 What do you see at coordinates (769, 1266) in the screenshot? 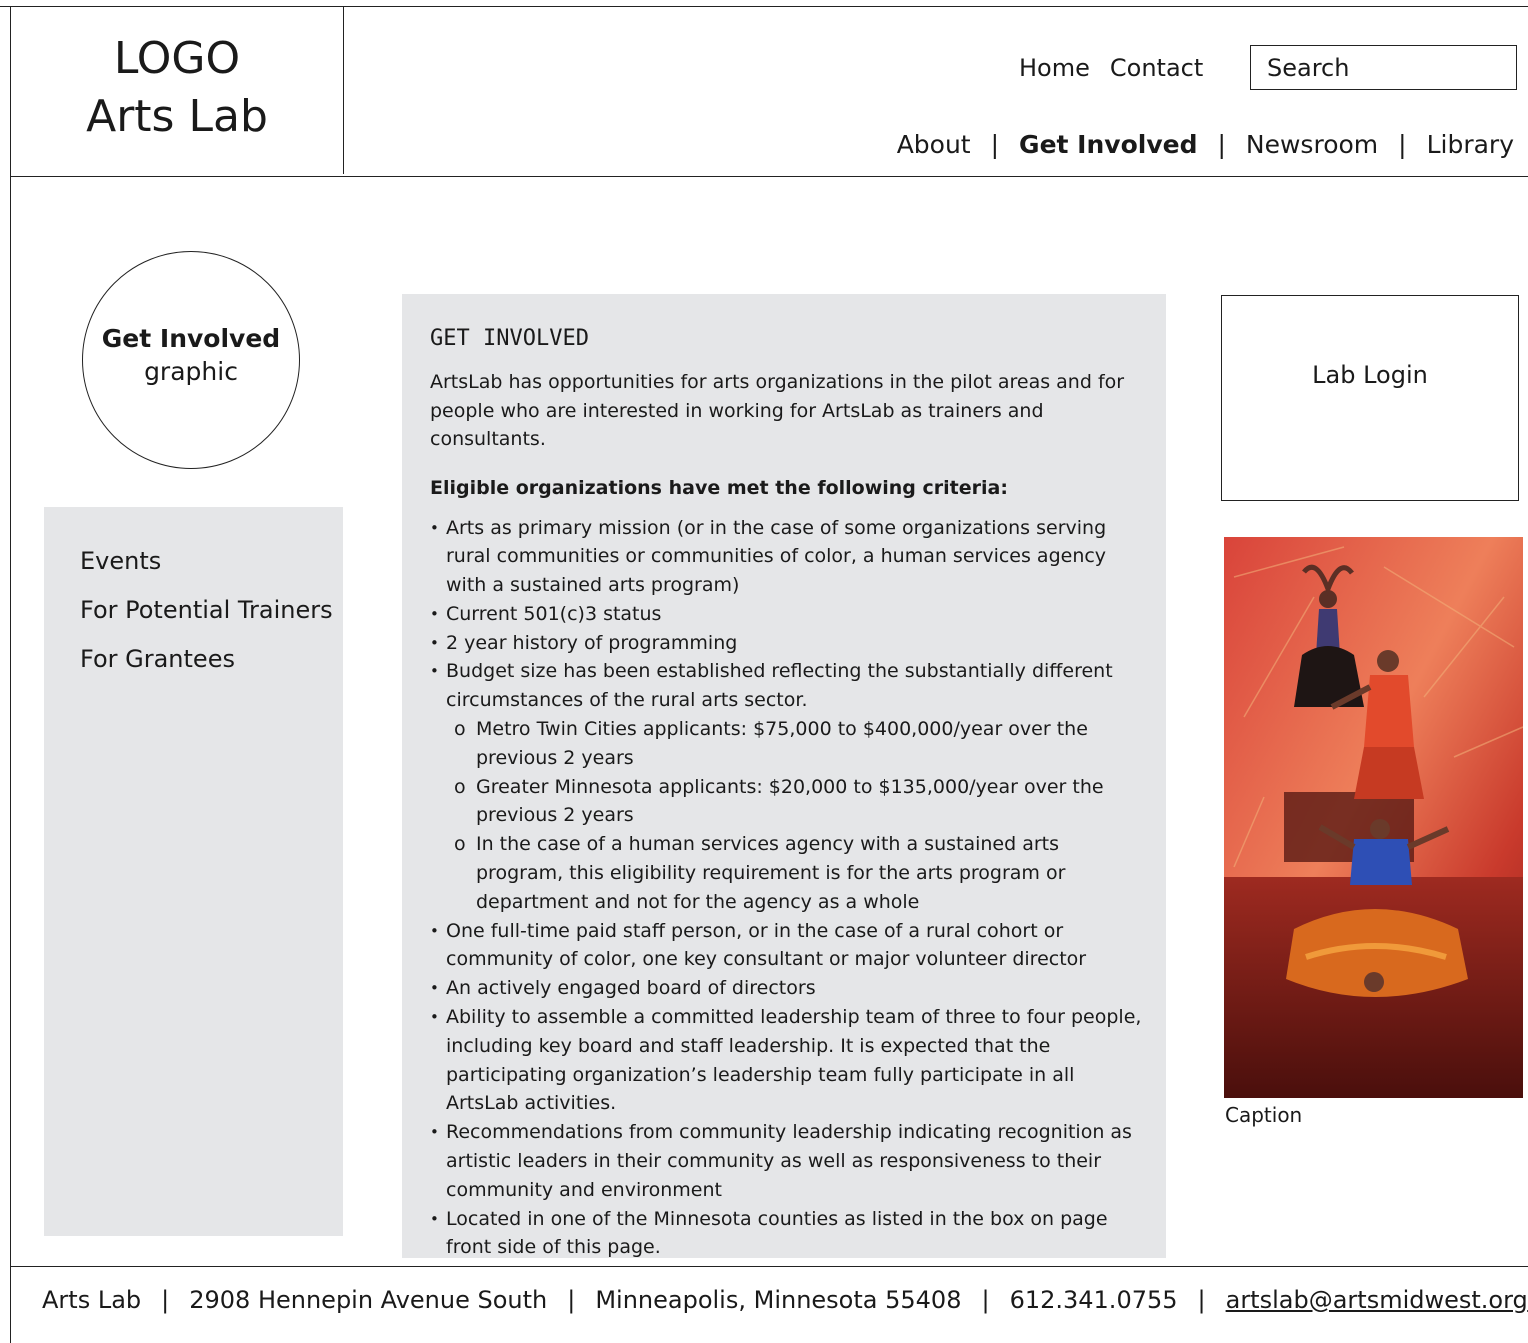
I see `footer-top-border` at bounding box center [769, 1266].